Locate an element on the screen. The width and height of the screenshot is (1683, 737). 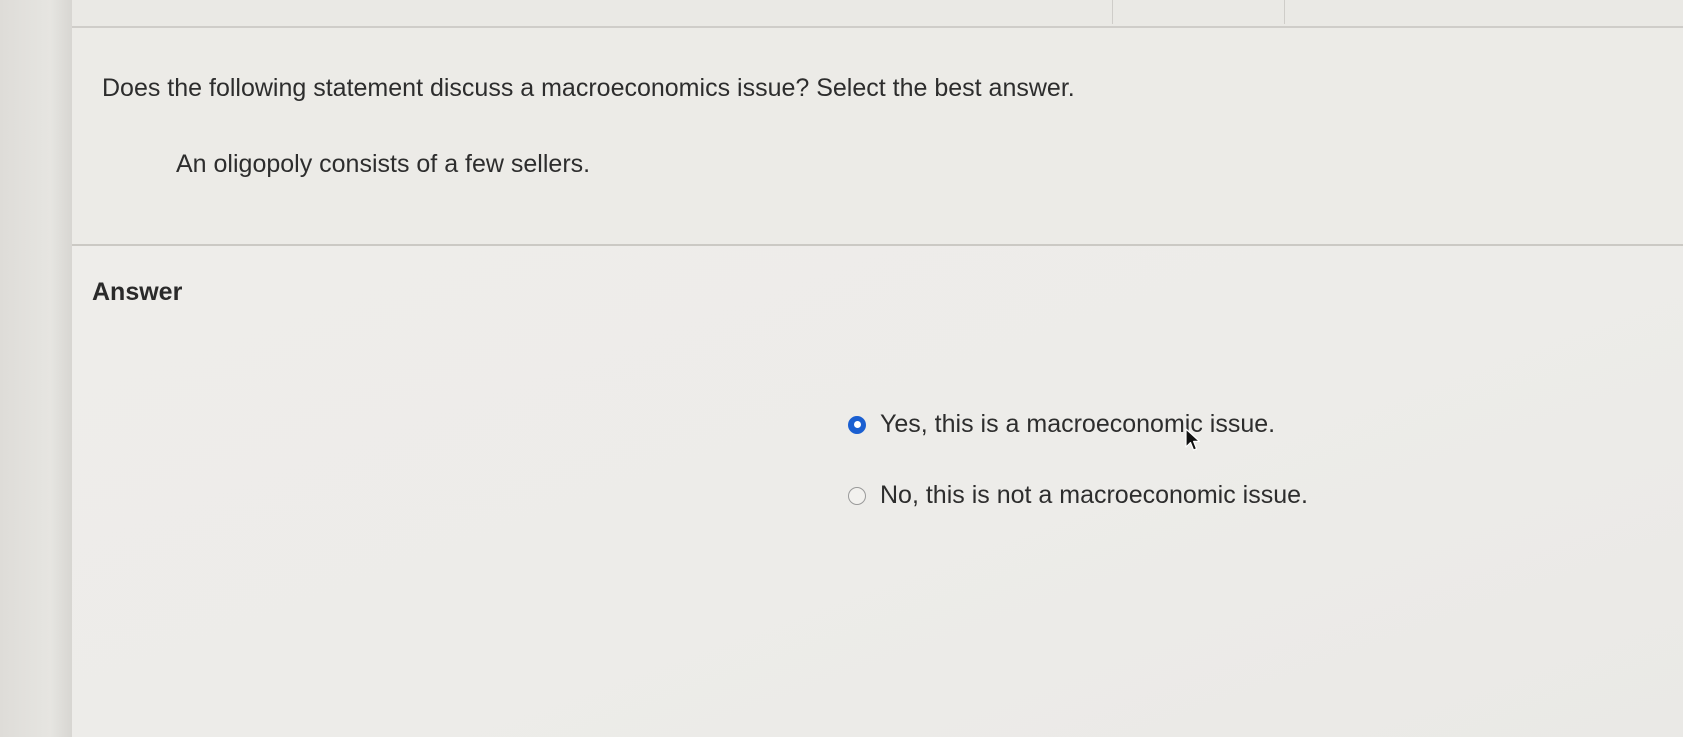
answer-option-no: No, this is not a macroeconomic issue. is located at coordinates (1078, 495).